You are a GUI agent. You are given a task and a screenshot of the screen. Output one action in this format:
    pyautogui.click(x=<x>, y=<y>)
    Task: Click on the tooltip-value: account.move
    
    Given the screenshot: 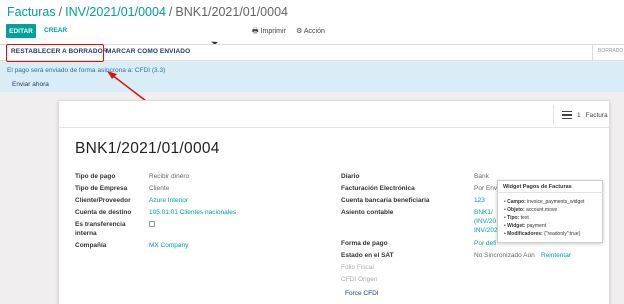 What is the action you would take?
    pyautogui.click(x=542, y=210)
    